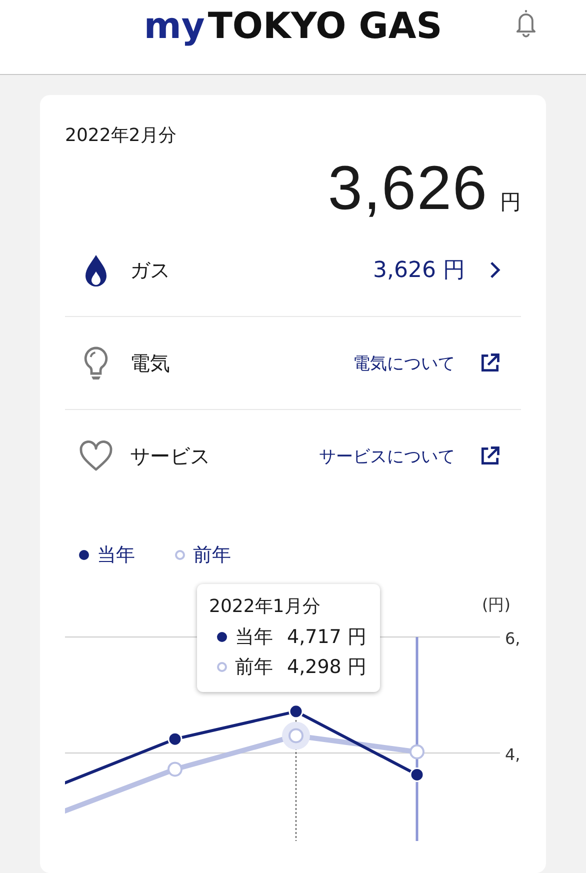  Describe the element at coordinates (408, 188) in the screenshot. I see `total-amount: 3,626` at that location.